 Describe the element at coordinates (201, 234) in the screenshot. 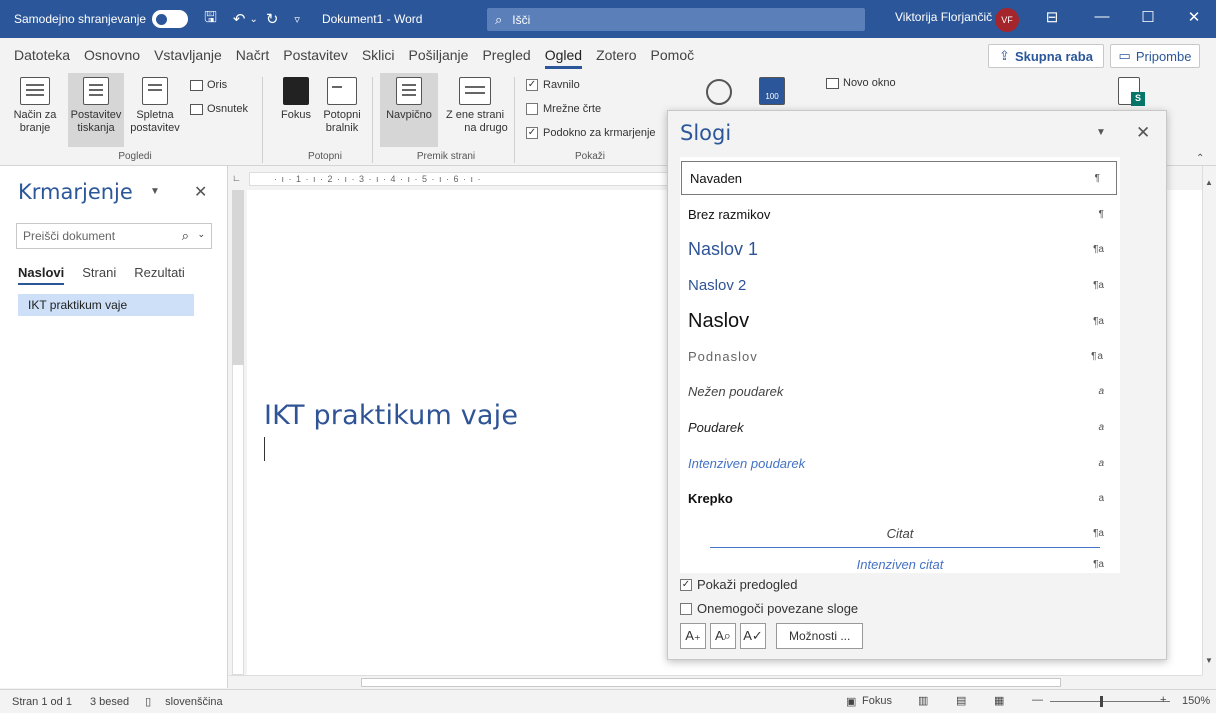

I see `chevron-down-icon: ⌄` at that location.